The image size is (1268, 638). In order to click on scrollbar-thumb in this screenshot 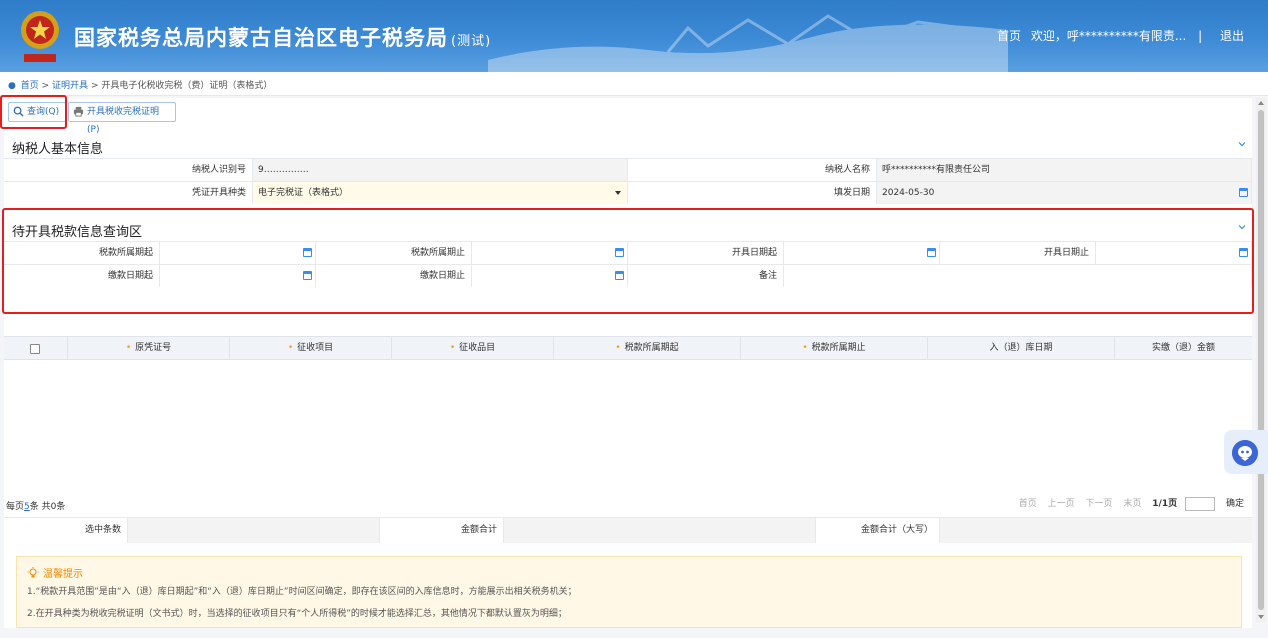, I will do `click(1261, 360)`.